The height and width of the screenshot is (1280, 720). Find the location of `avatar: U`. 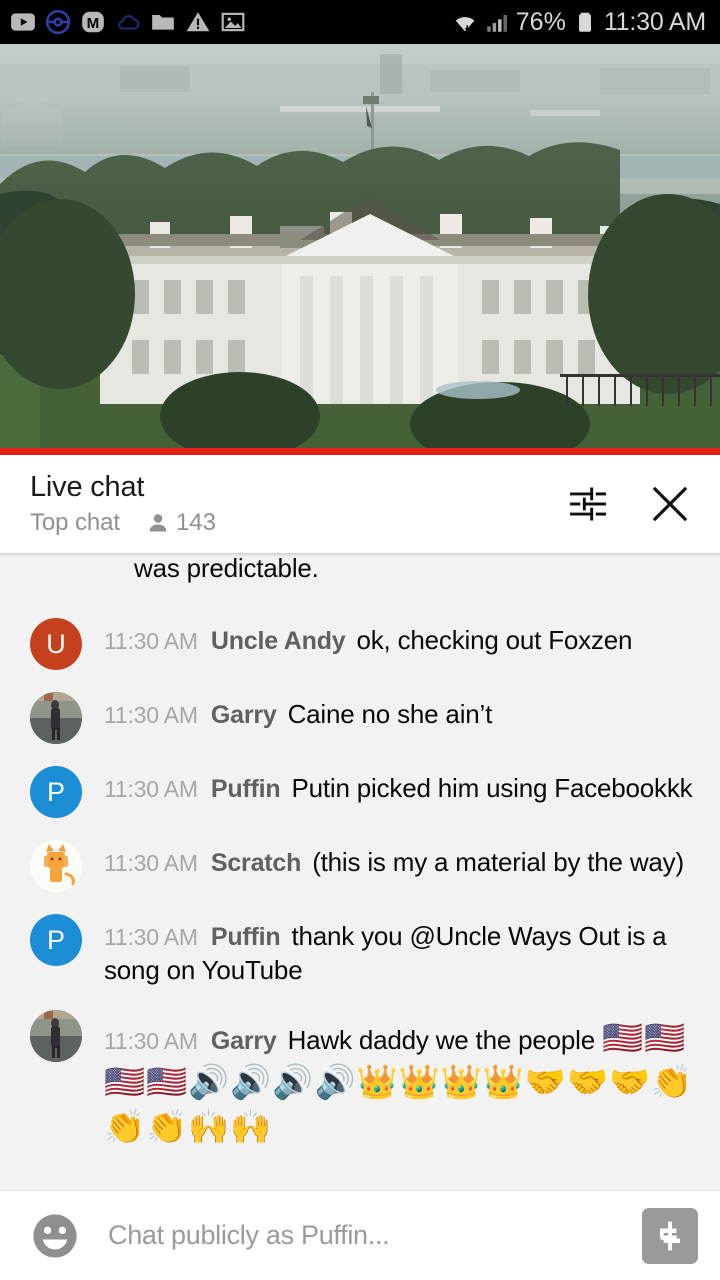

avatar: U is located at coordinates (56, 644).